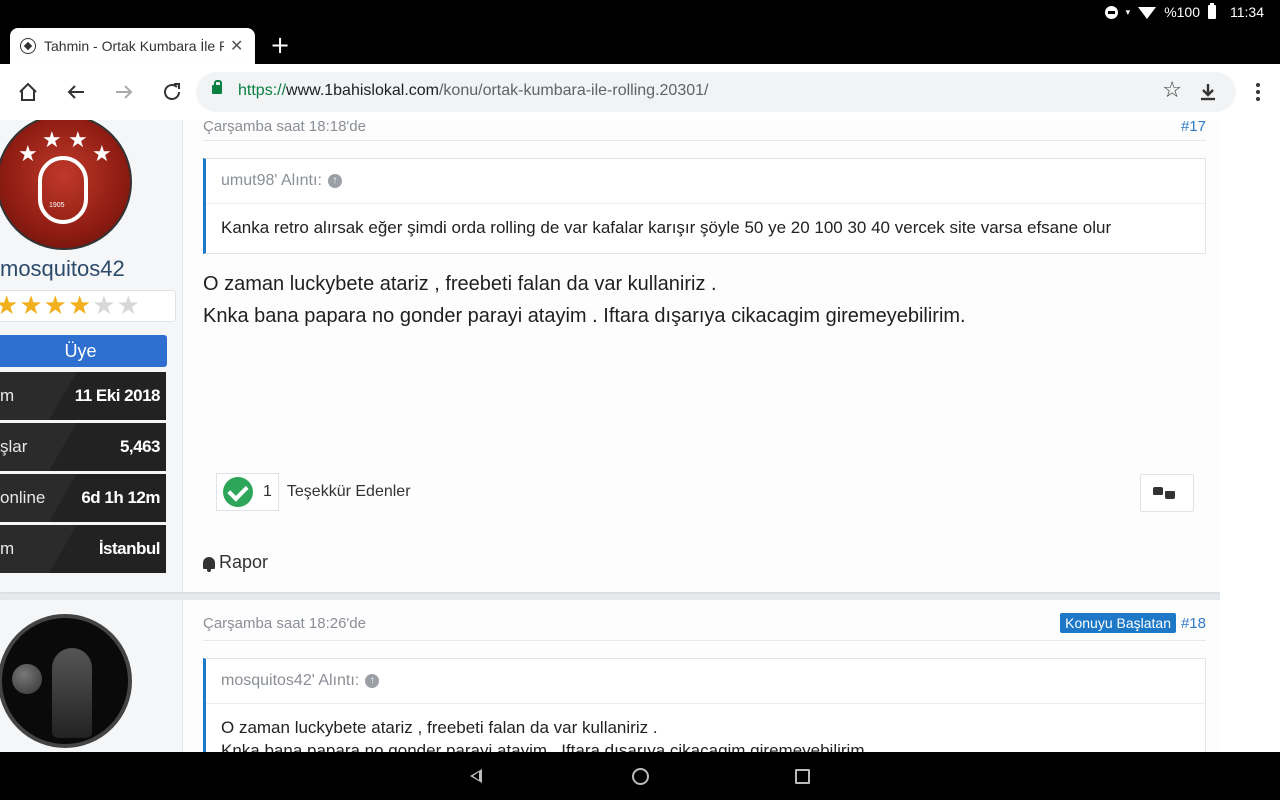  What do you see at coordinates (362, 90) in the screenshot?
I see `url-host: www.1bahislokal.com` at bounding box center [362, 90].